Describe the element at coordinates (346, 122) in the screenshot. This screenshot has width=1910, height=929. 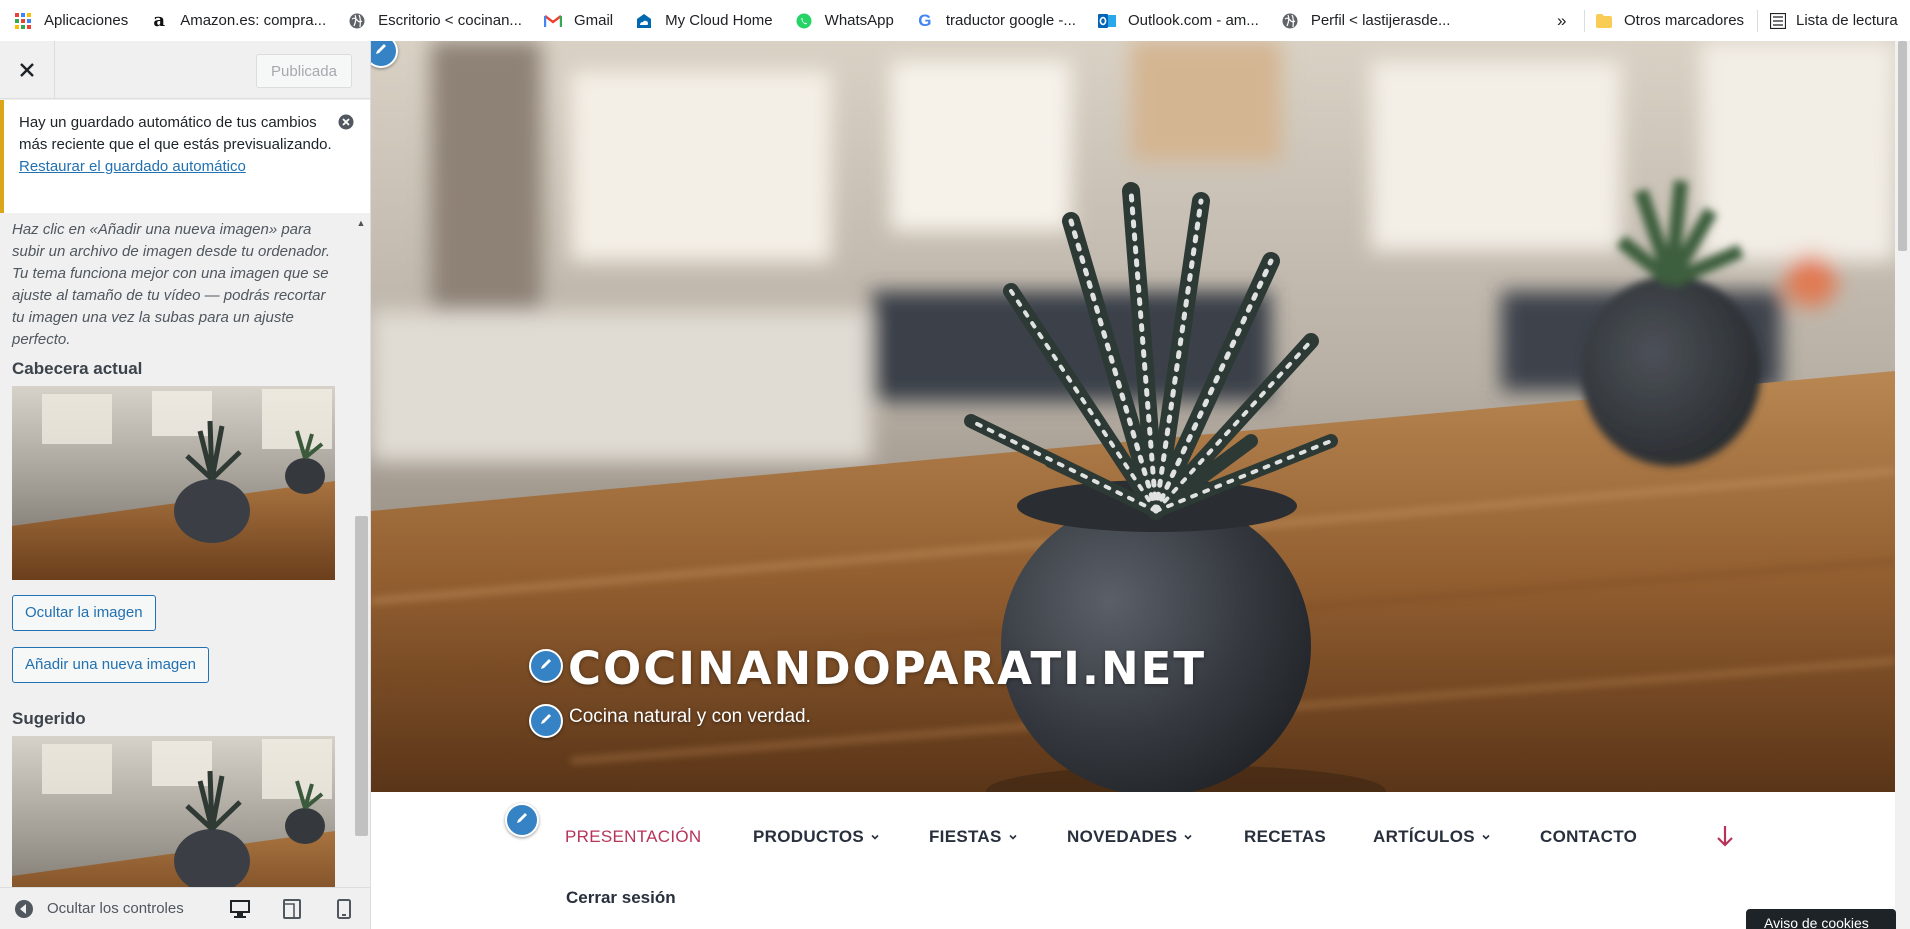
I see `dismiss-icon` at that location.